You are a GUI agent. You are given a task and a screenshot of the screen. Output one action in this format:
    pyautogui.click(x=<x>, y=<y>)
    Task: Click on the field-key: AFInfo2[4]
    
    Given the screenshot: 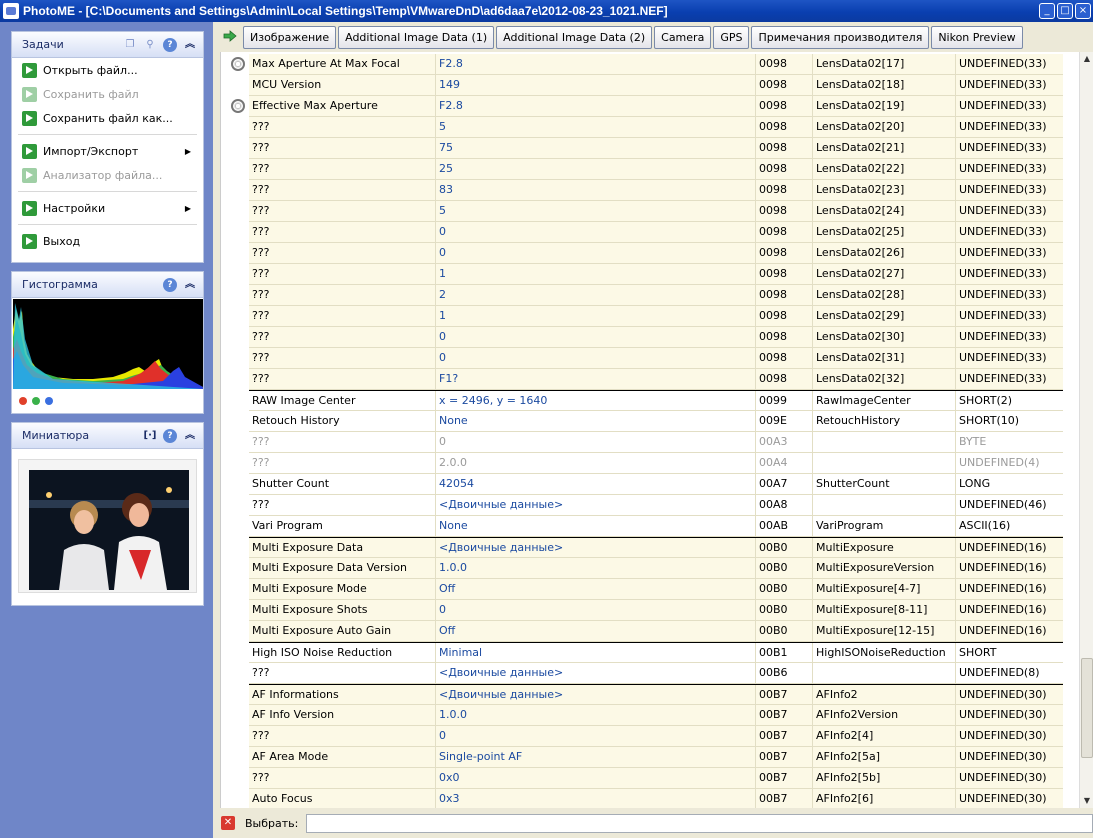 What is the action you would take?
    pyautogui.click(x=884, y=736)
    